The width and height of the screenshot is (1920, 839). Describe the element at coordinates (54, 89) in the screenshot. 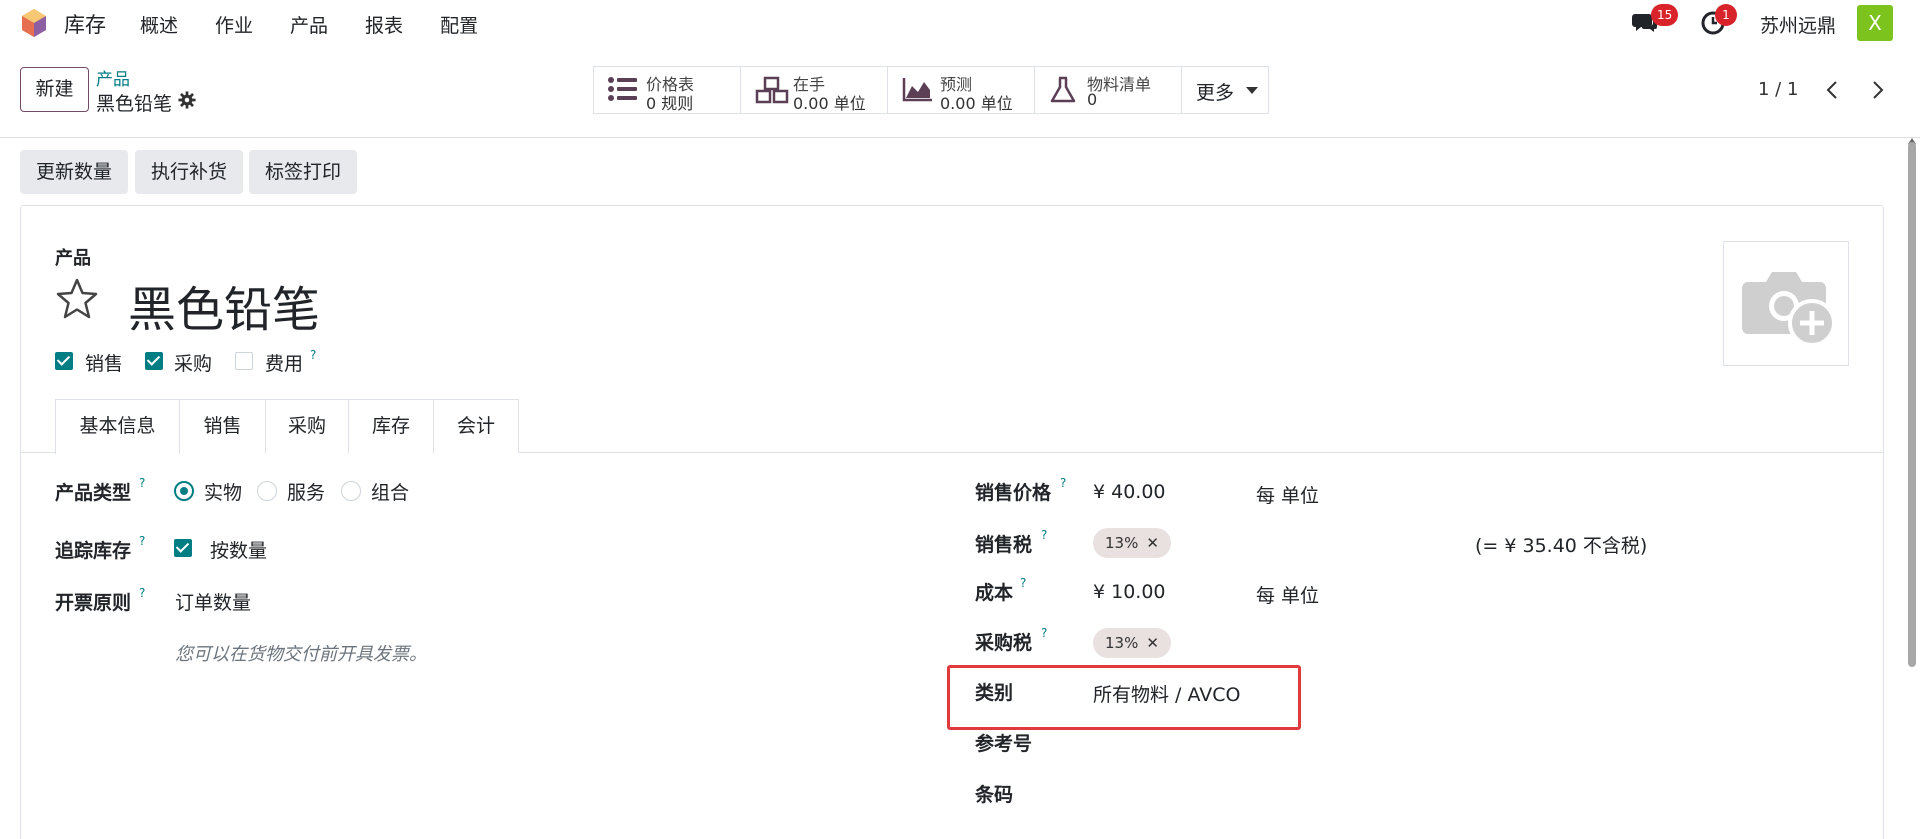

I see `new-button: 新建` at that location.